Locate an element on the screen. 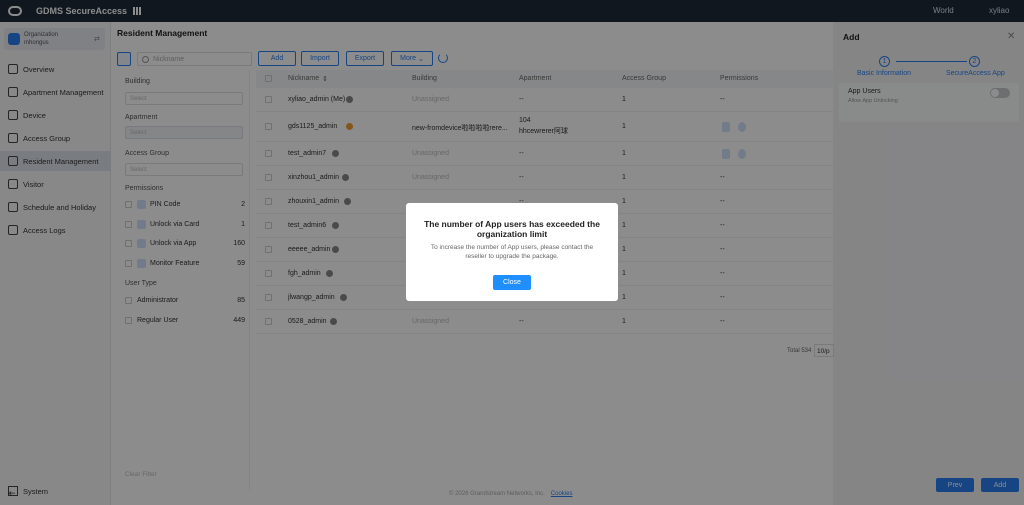  close-button: Close is located at coordinates (512, 282).